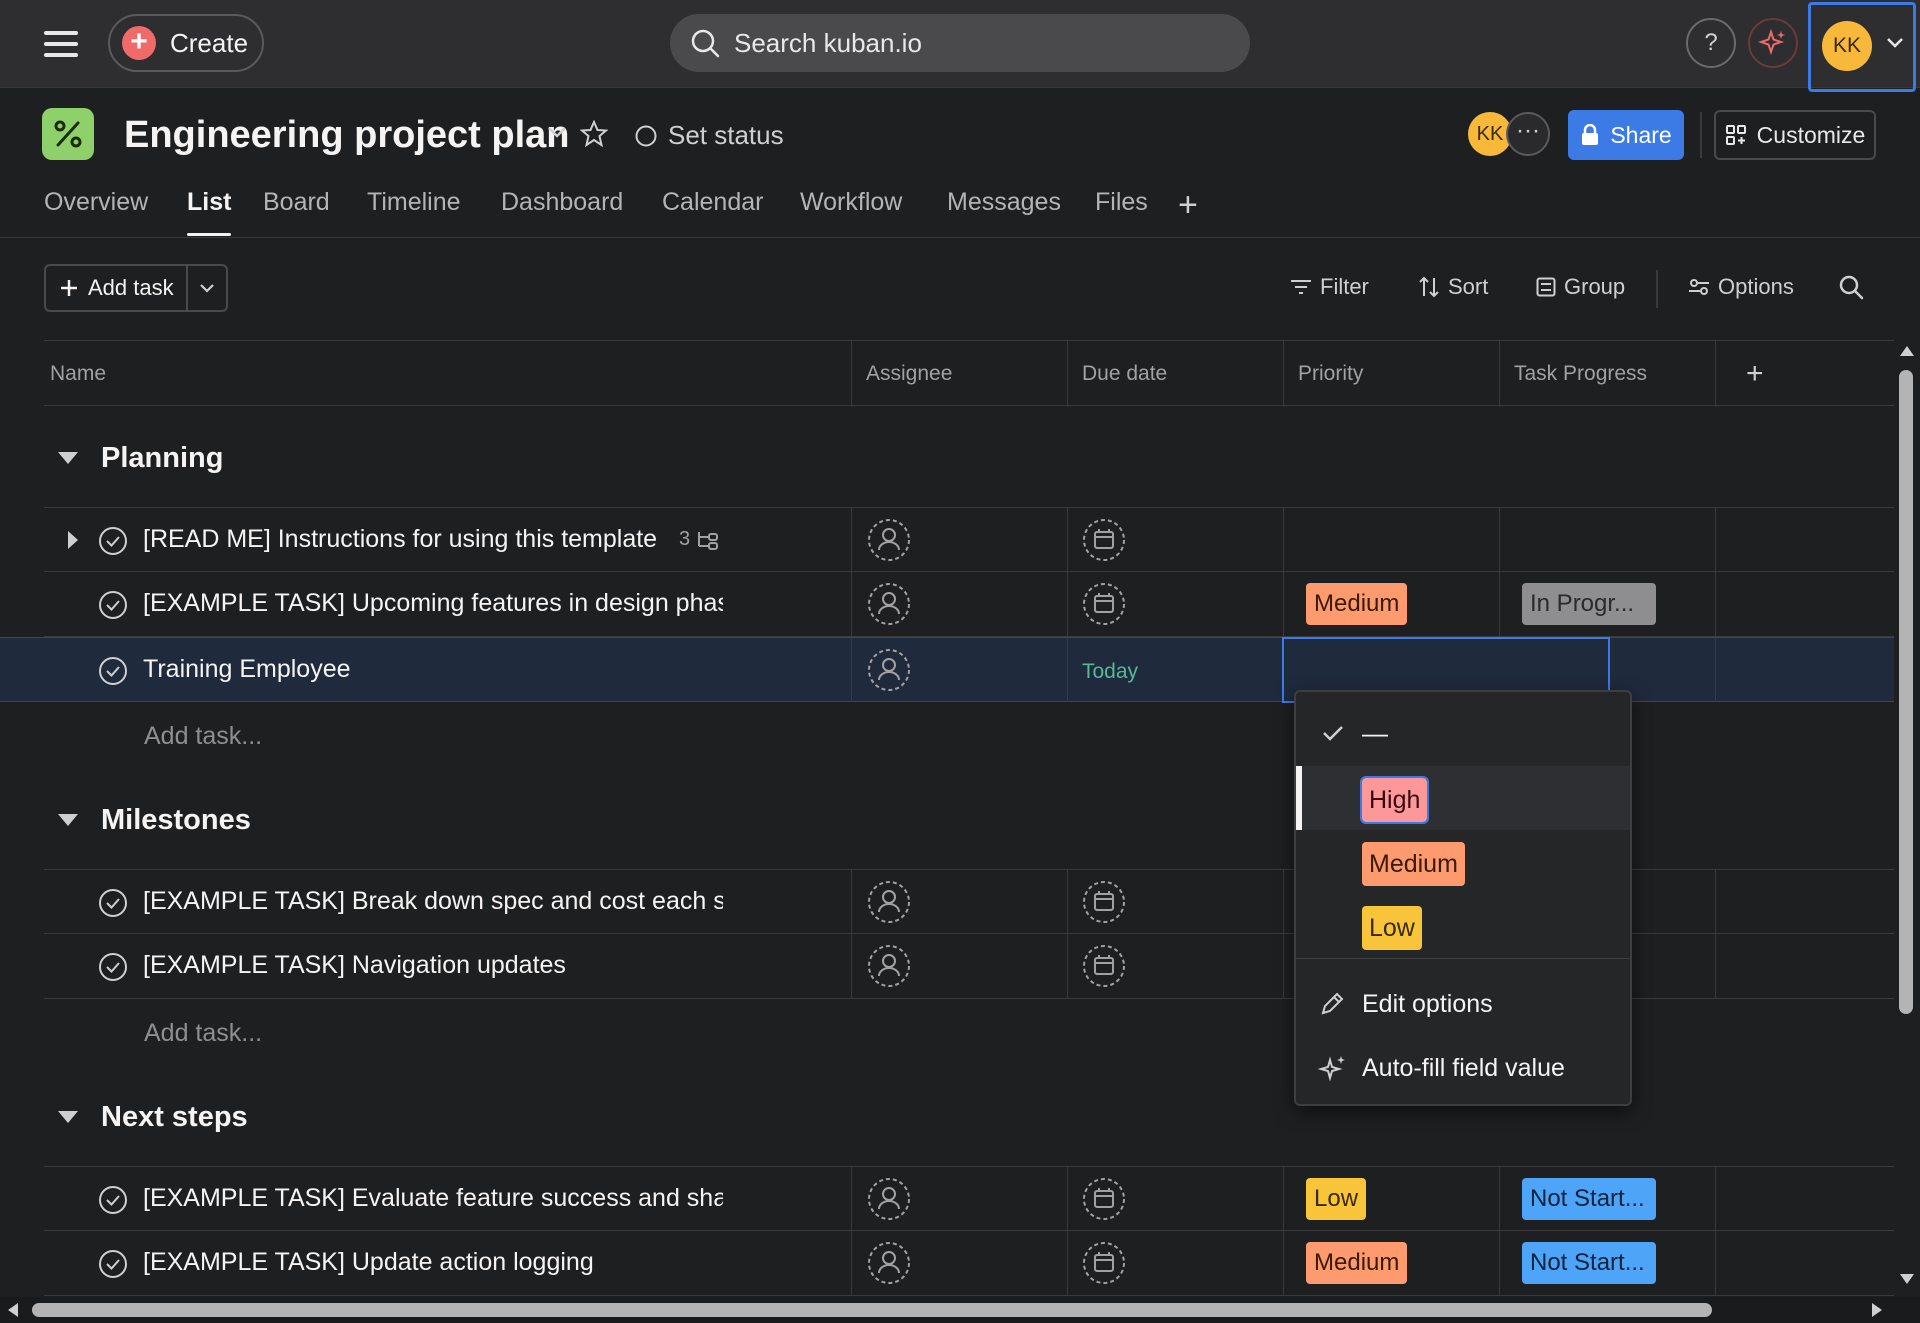 Image resolution: width=1920 pixels, height=1323 pixels. I want to click on task-name: Training Employee, so click(423, 669).